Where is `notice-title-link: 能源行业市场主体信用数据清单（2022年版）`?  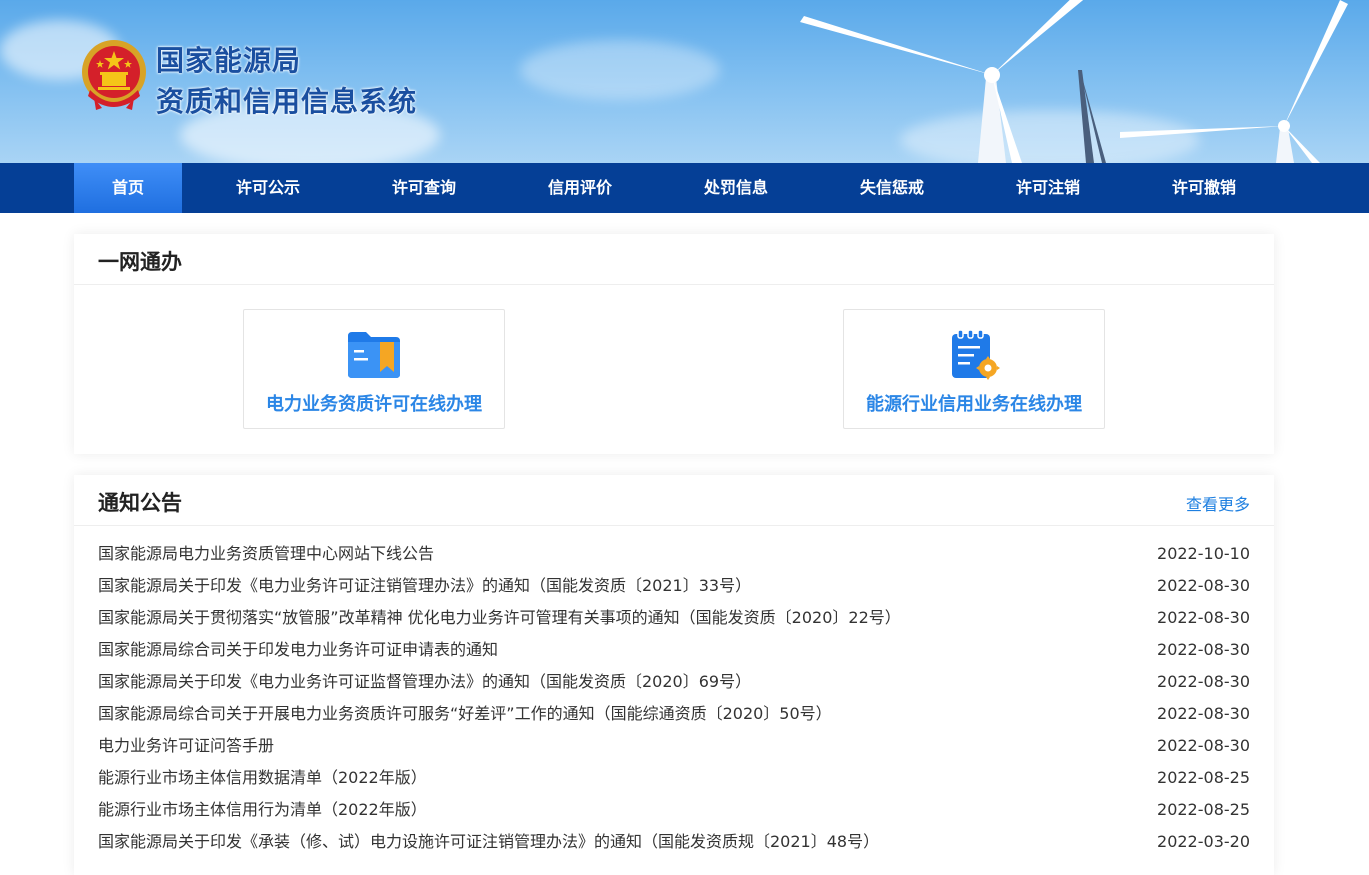
notice-title-link: 能源行业市场主体信用数据清单（2022年版） is located at coordinates (262, 778).